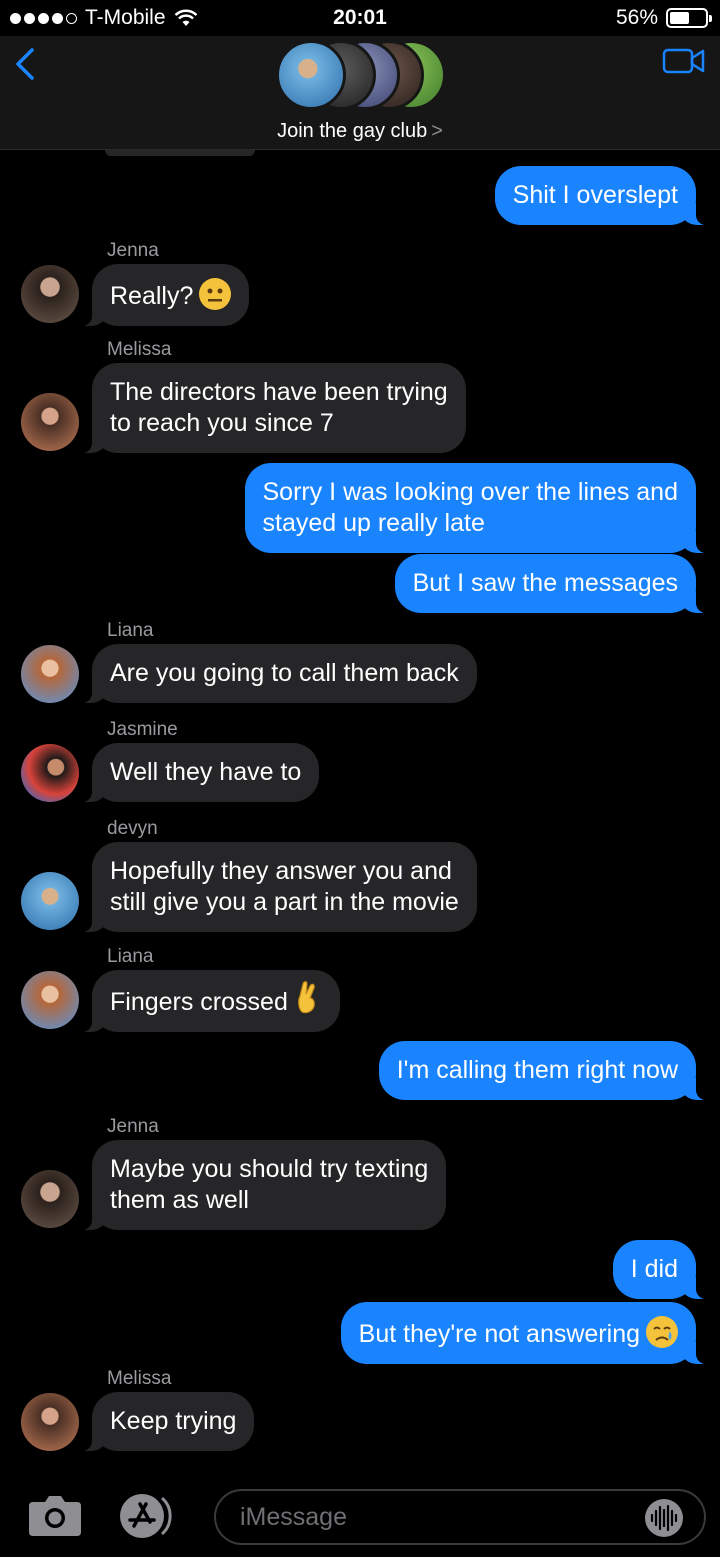  Describe the element at coordinates (206, 772) in the screenshot. I see `message-text: Well they have to` at that location.